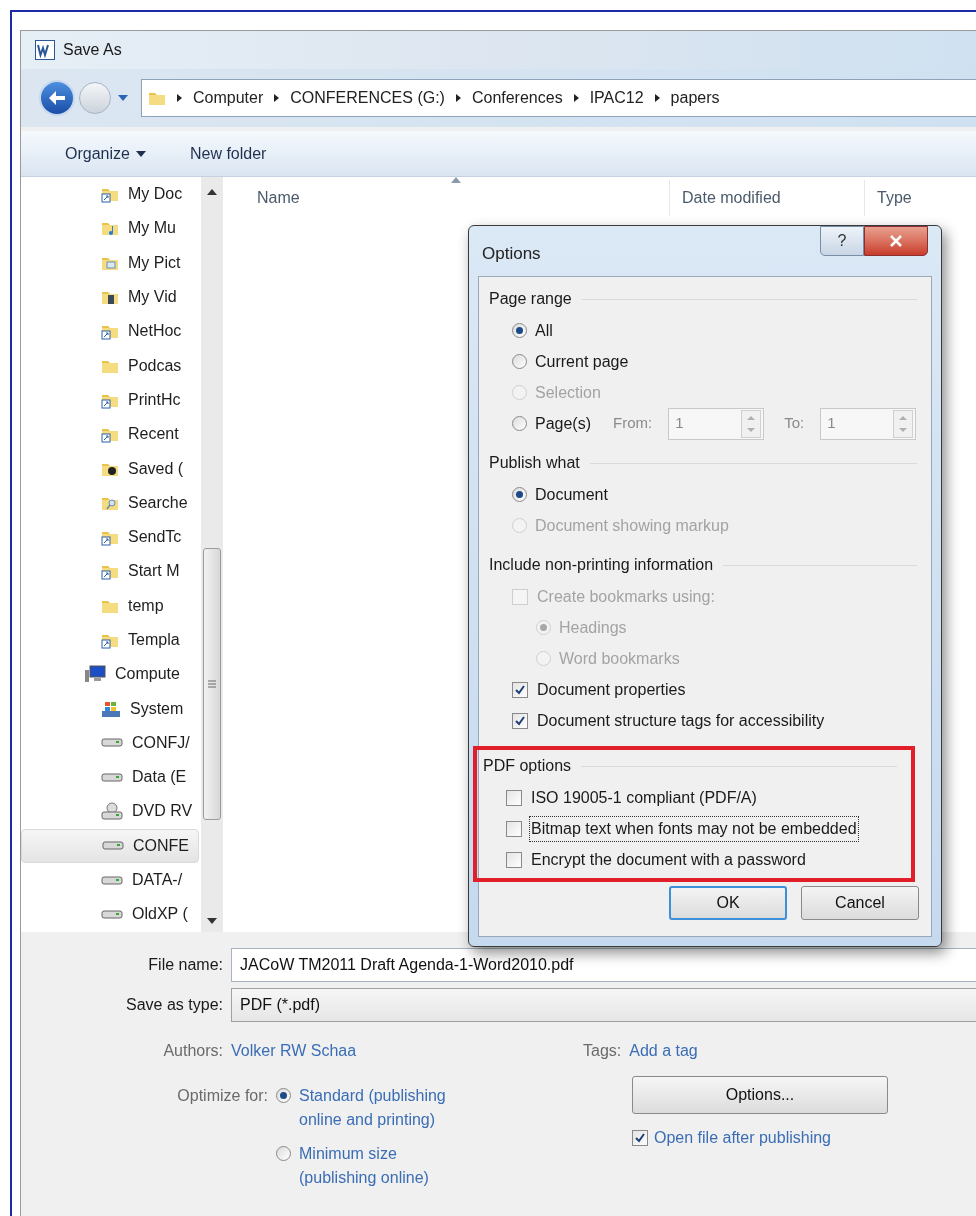 This screenshot has height=1216, width=976. I want to click on checkbox-option: Encrypt the document with a password, so click(656, 859).